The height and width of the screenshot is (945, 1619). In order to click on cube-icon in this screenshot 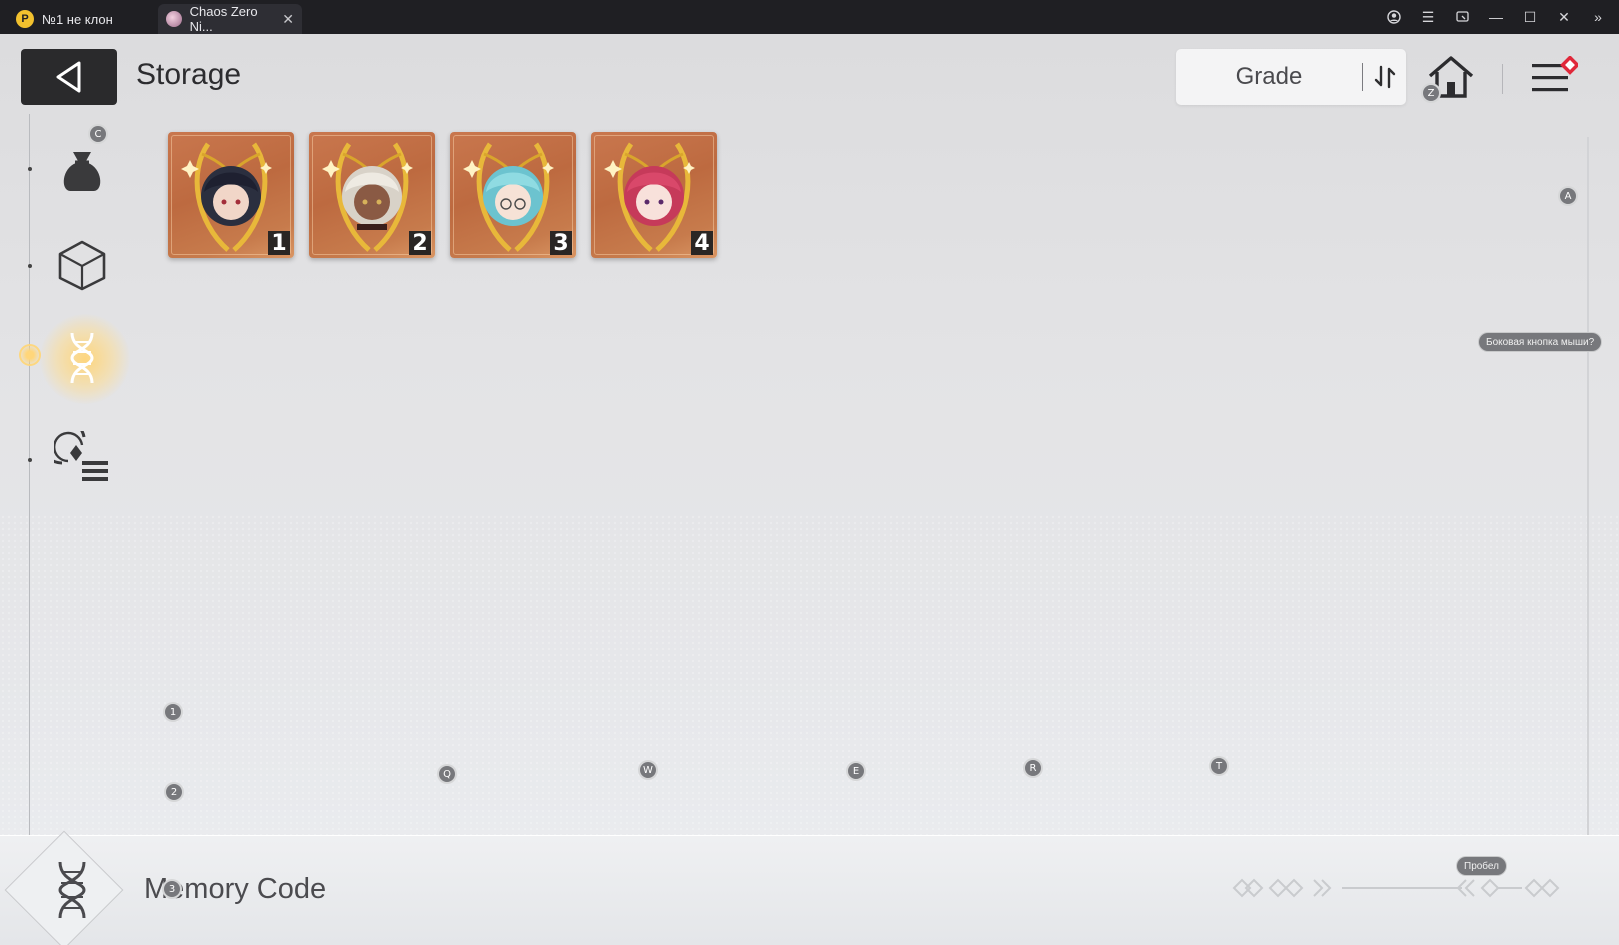, I will do `click(82, 265)`.